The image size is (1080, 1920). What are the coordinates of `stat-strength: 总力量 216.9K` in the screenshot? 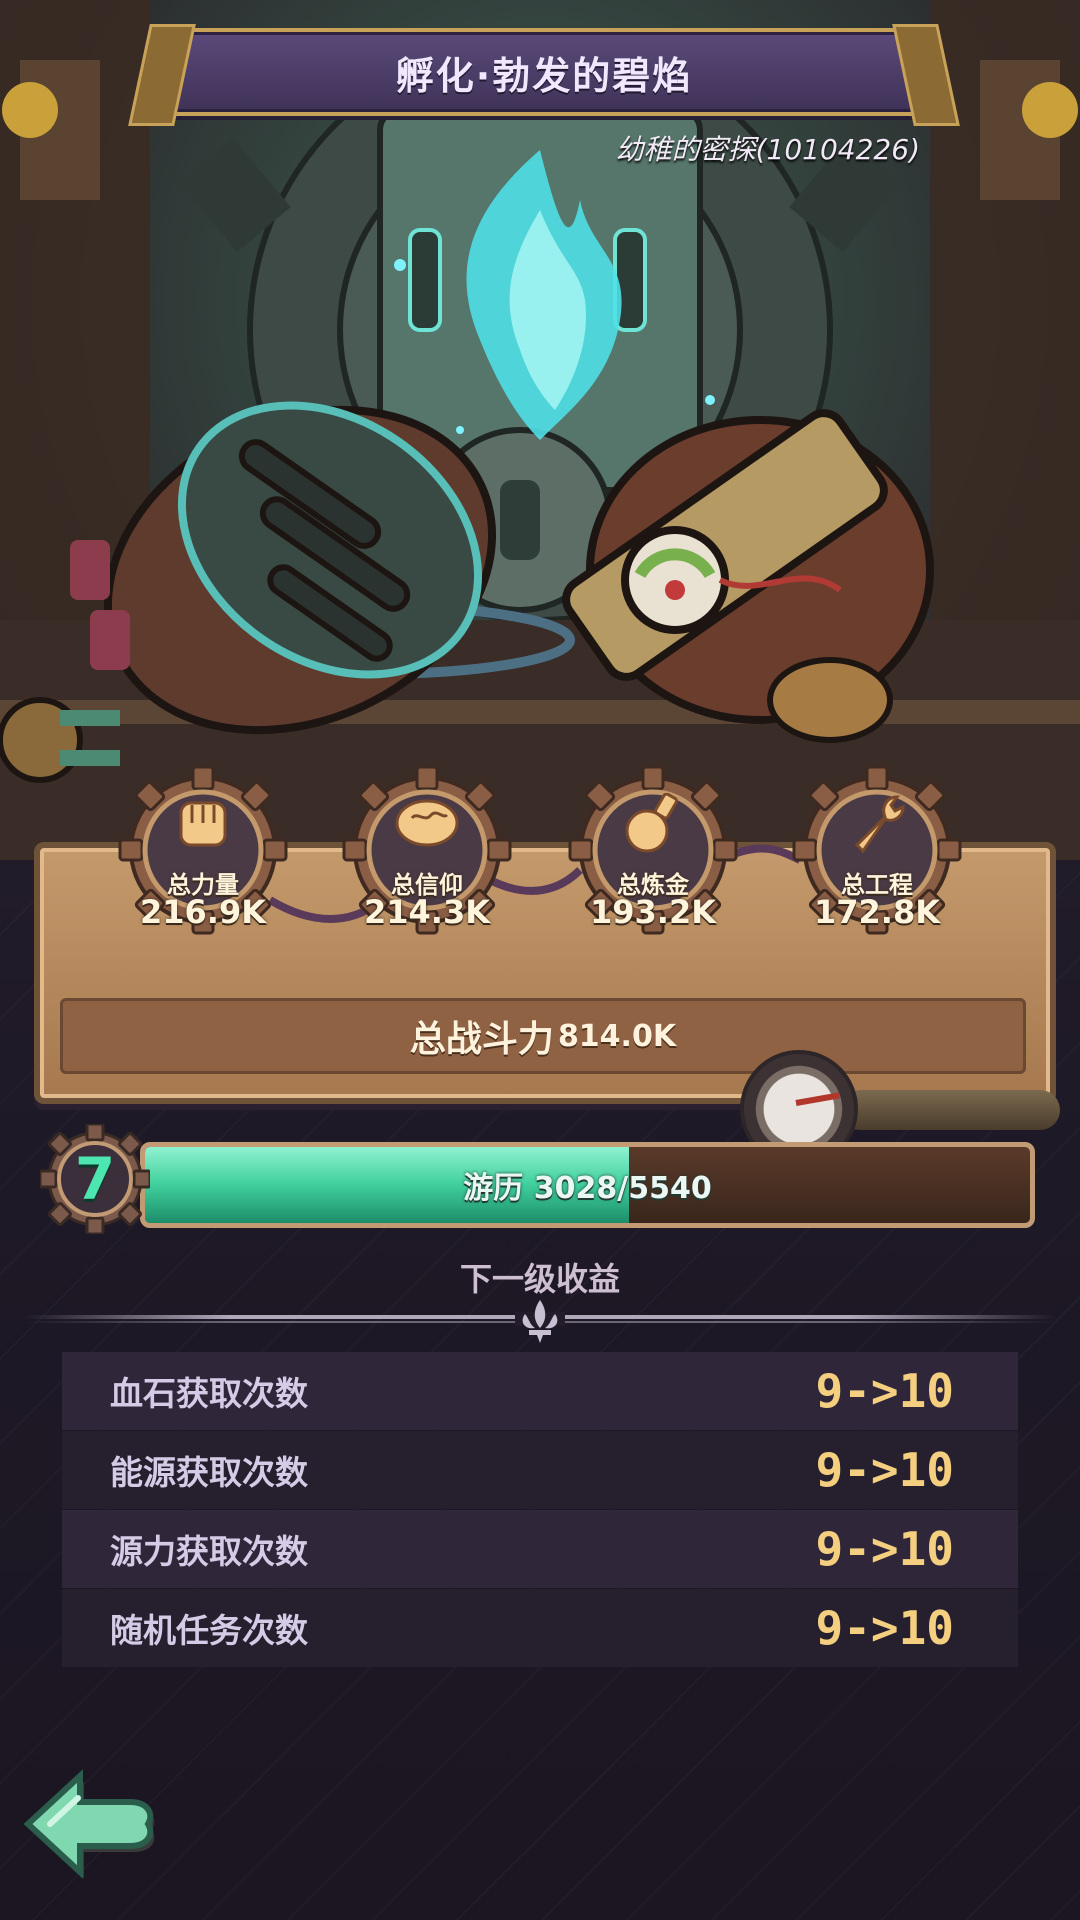 It's located at (203, 850).